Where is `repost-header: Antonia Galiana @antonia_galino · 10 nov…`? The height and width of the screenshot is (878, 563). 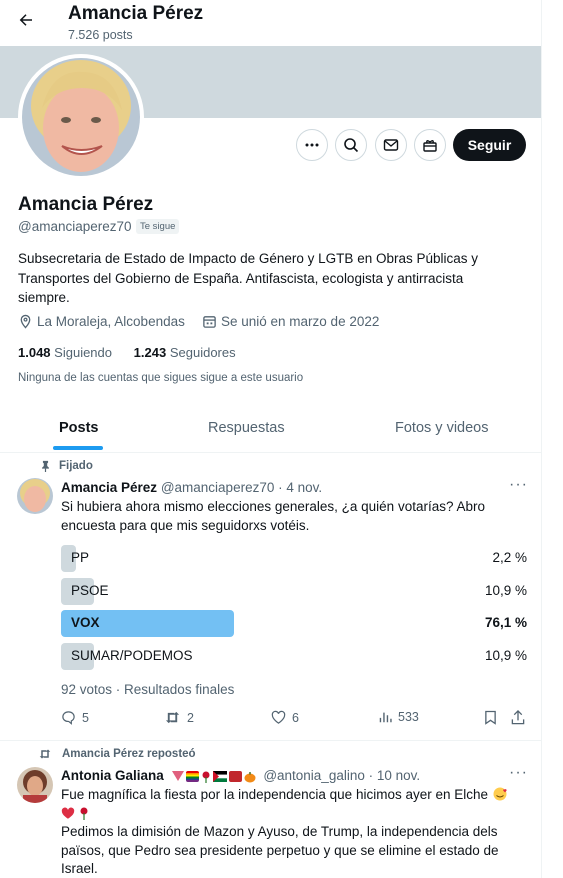
repost-header: Antonia Galiana @antonia_galino · 10 nov… is located at coordinates (240, 775).